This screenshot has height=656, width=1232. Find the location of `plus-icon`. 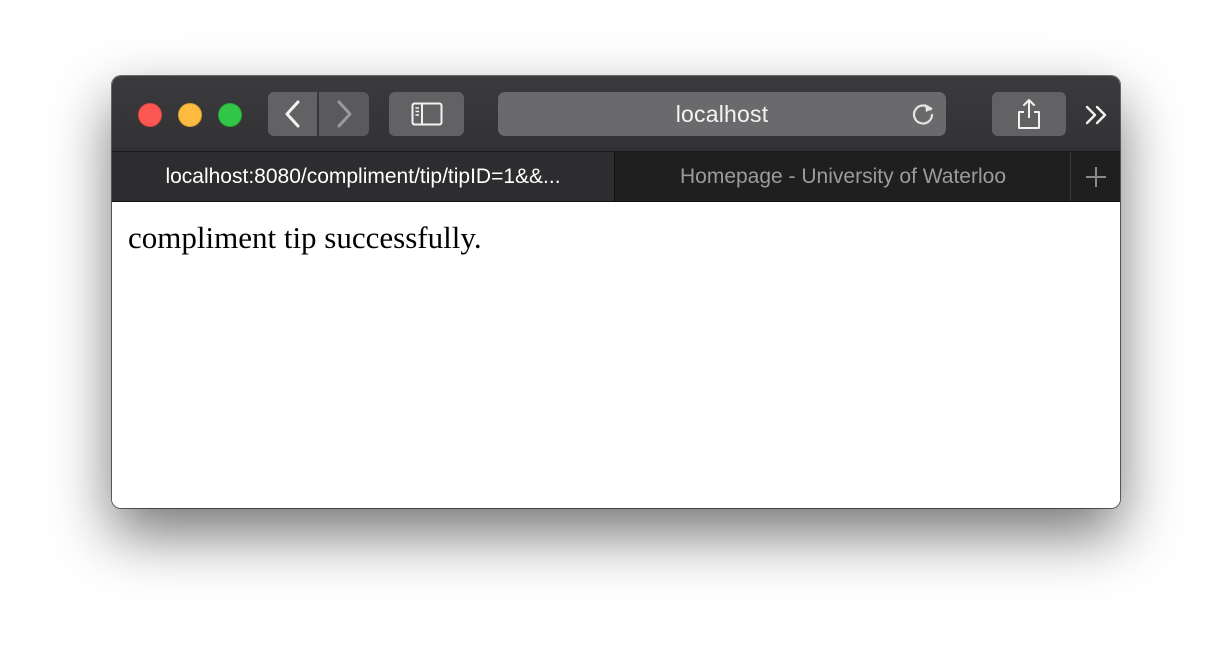

plus-icon is located at coordinates (1096, 176).